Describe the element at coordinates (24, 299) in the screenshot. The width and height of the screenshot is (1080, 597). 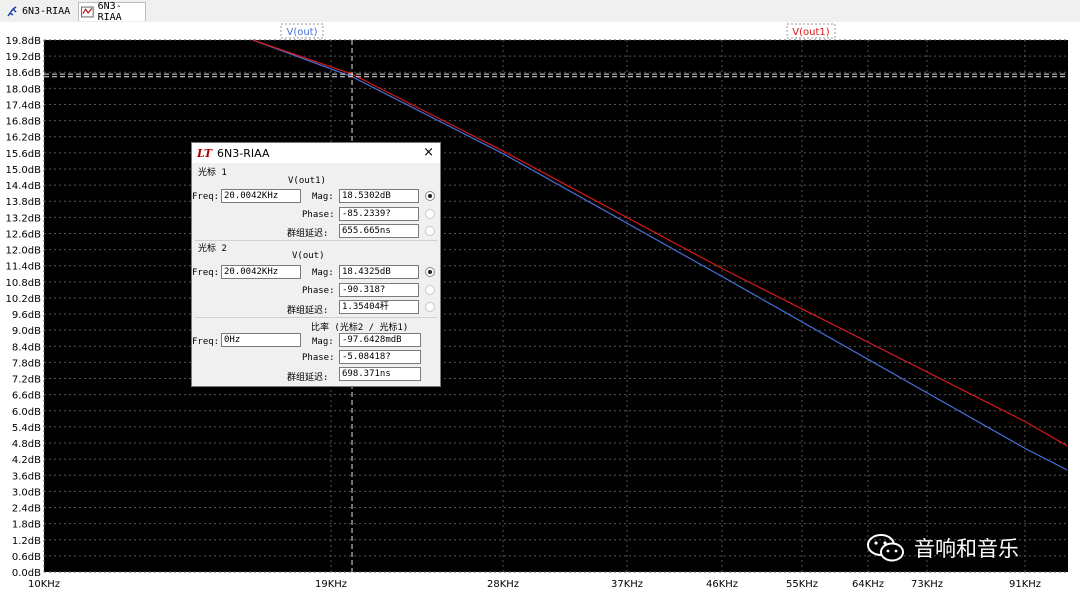
I see `y-tick-label: 10.2dB` at that location.